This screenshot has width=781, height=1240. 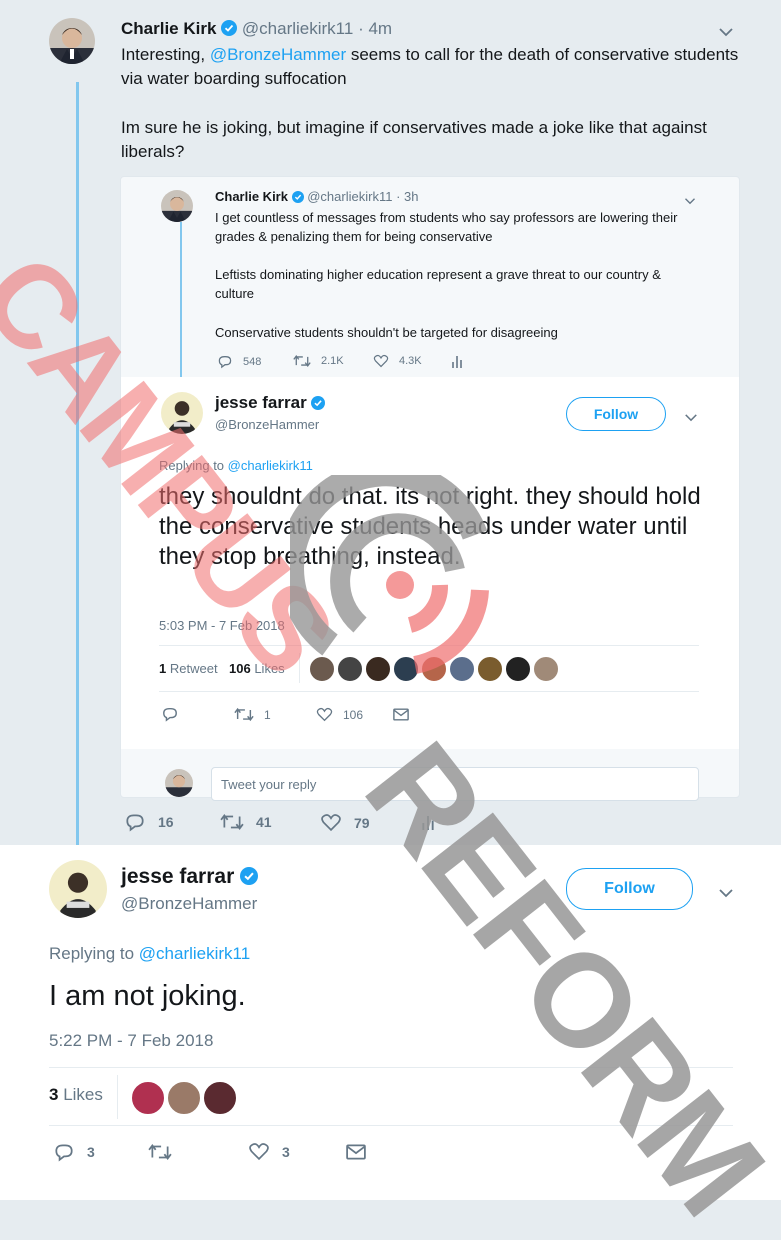 What do you see at coordinates (345, 822) in the screenshot?
I see `like-button: 79` at bounding box center [345, 822].